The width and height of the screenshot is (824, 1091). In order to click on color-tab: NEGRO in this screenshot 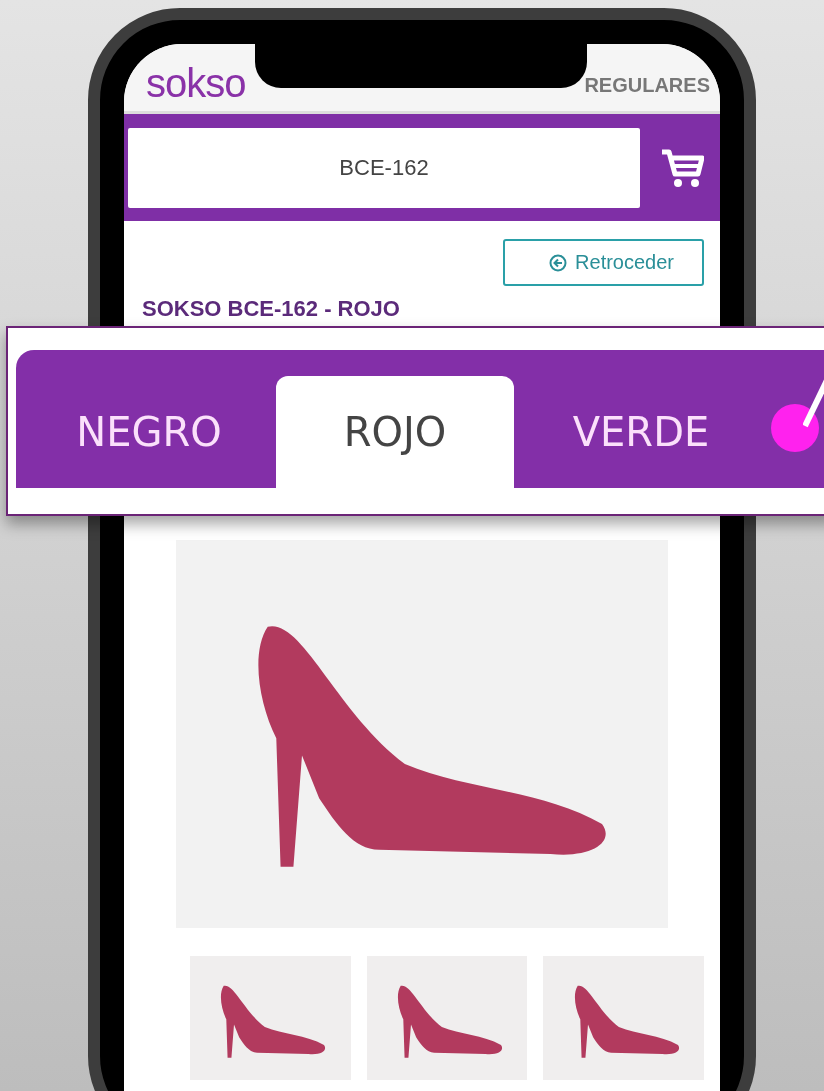, I will do `click(149, 432)`.